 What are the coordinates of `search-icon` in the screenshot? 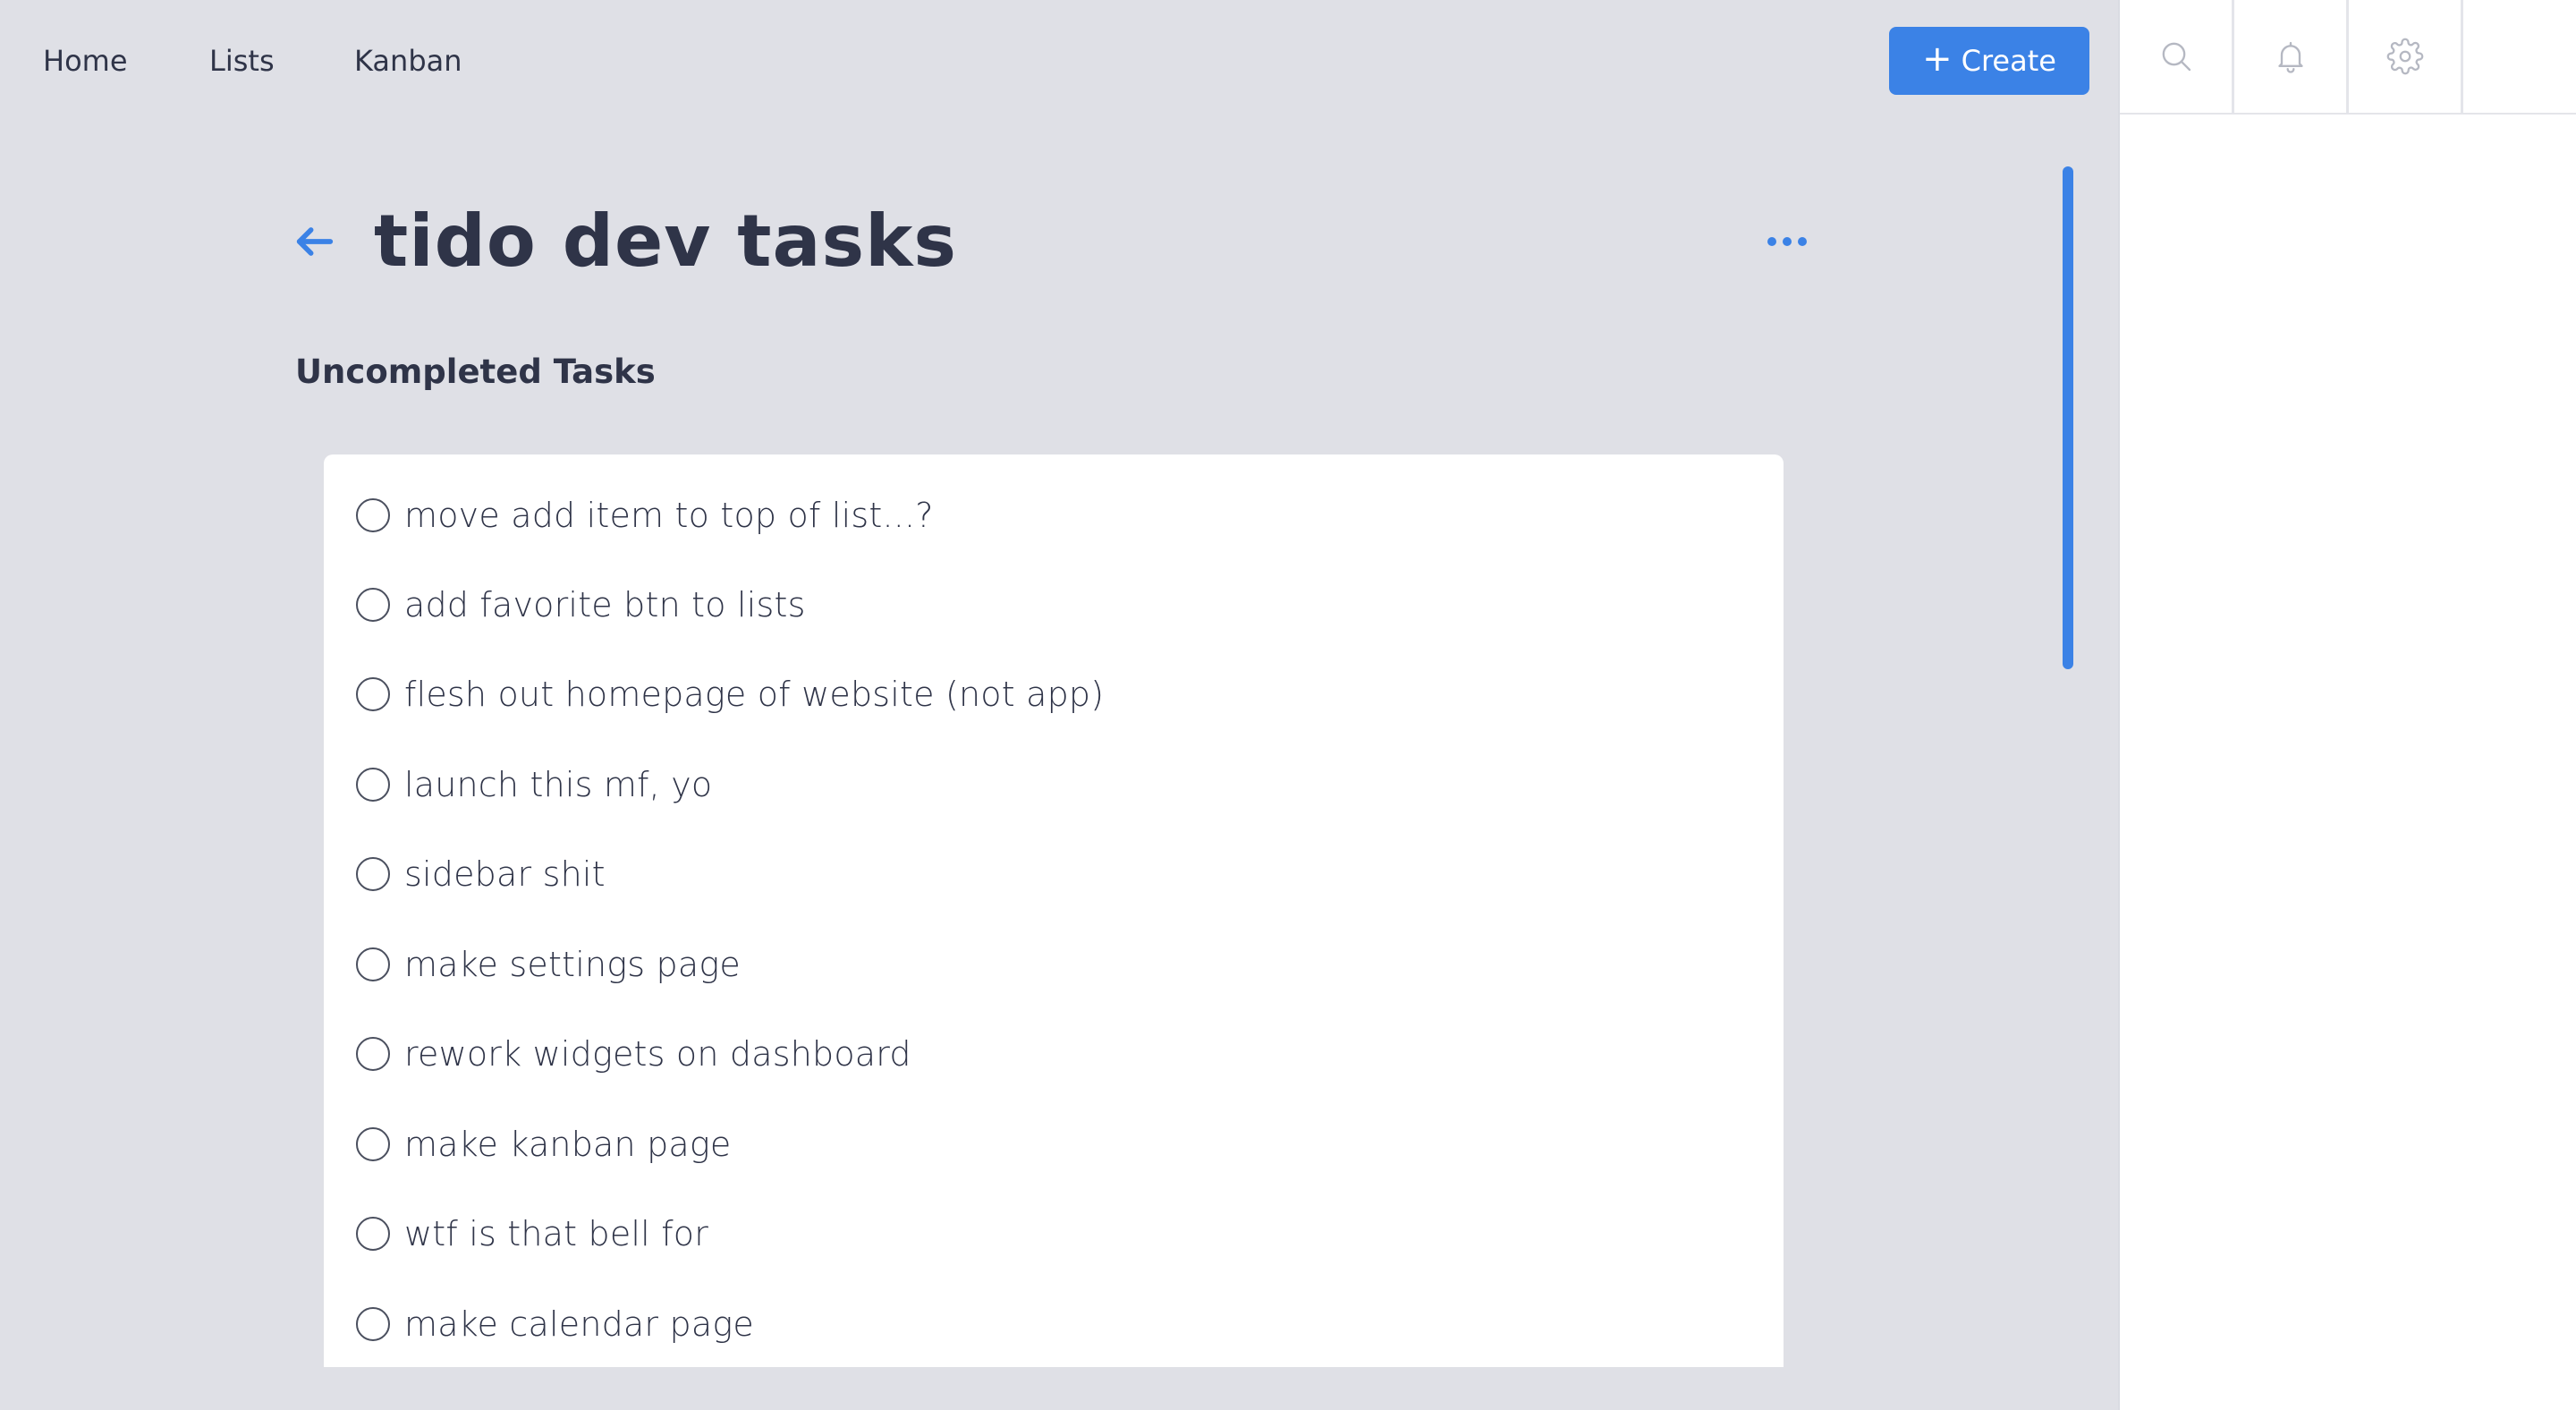 It's located at (2176, 57).